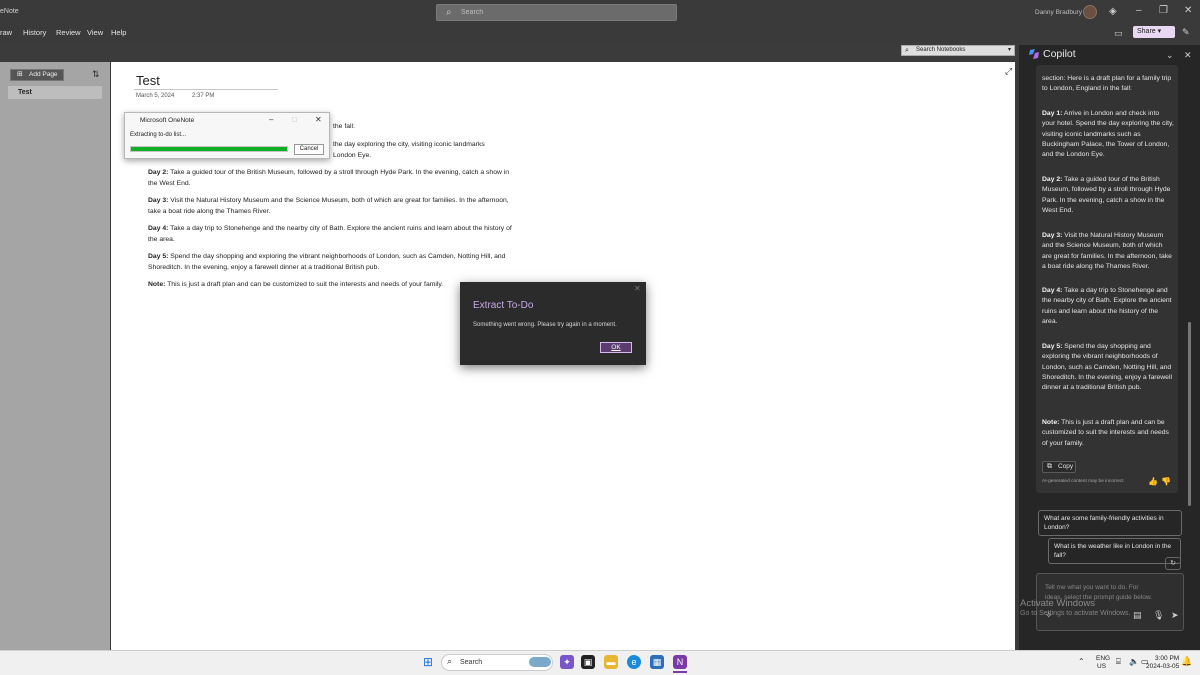 This screenshot has width=1200, height=675. Describe the element at coordinates (1167, 658) in the screenshot. I see `clock-time: 3:00 PM` at that location.